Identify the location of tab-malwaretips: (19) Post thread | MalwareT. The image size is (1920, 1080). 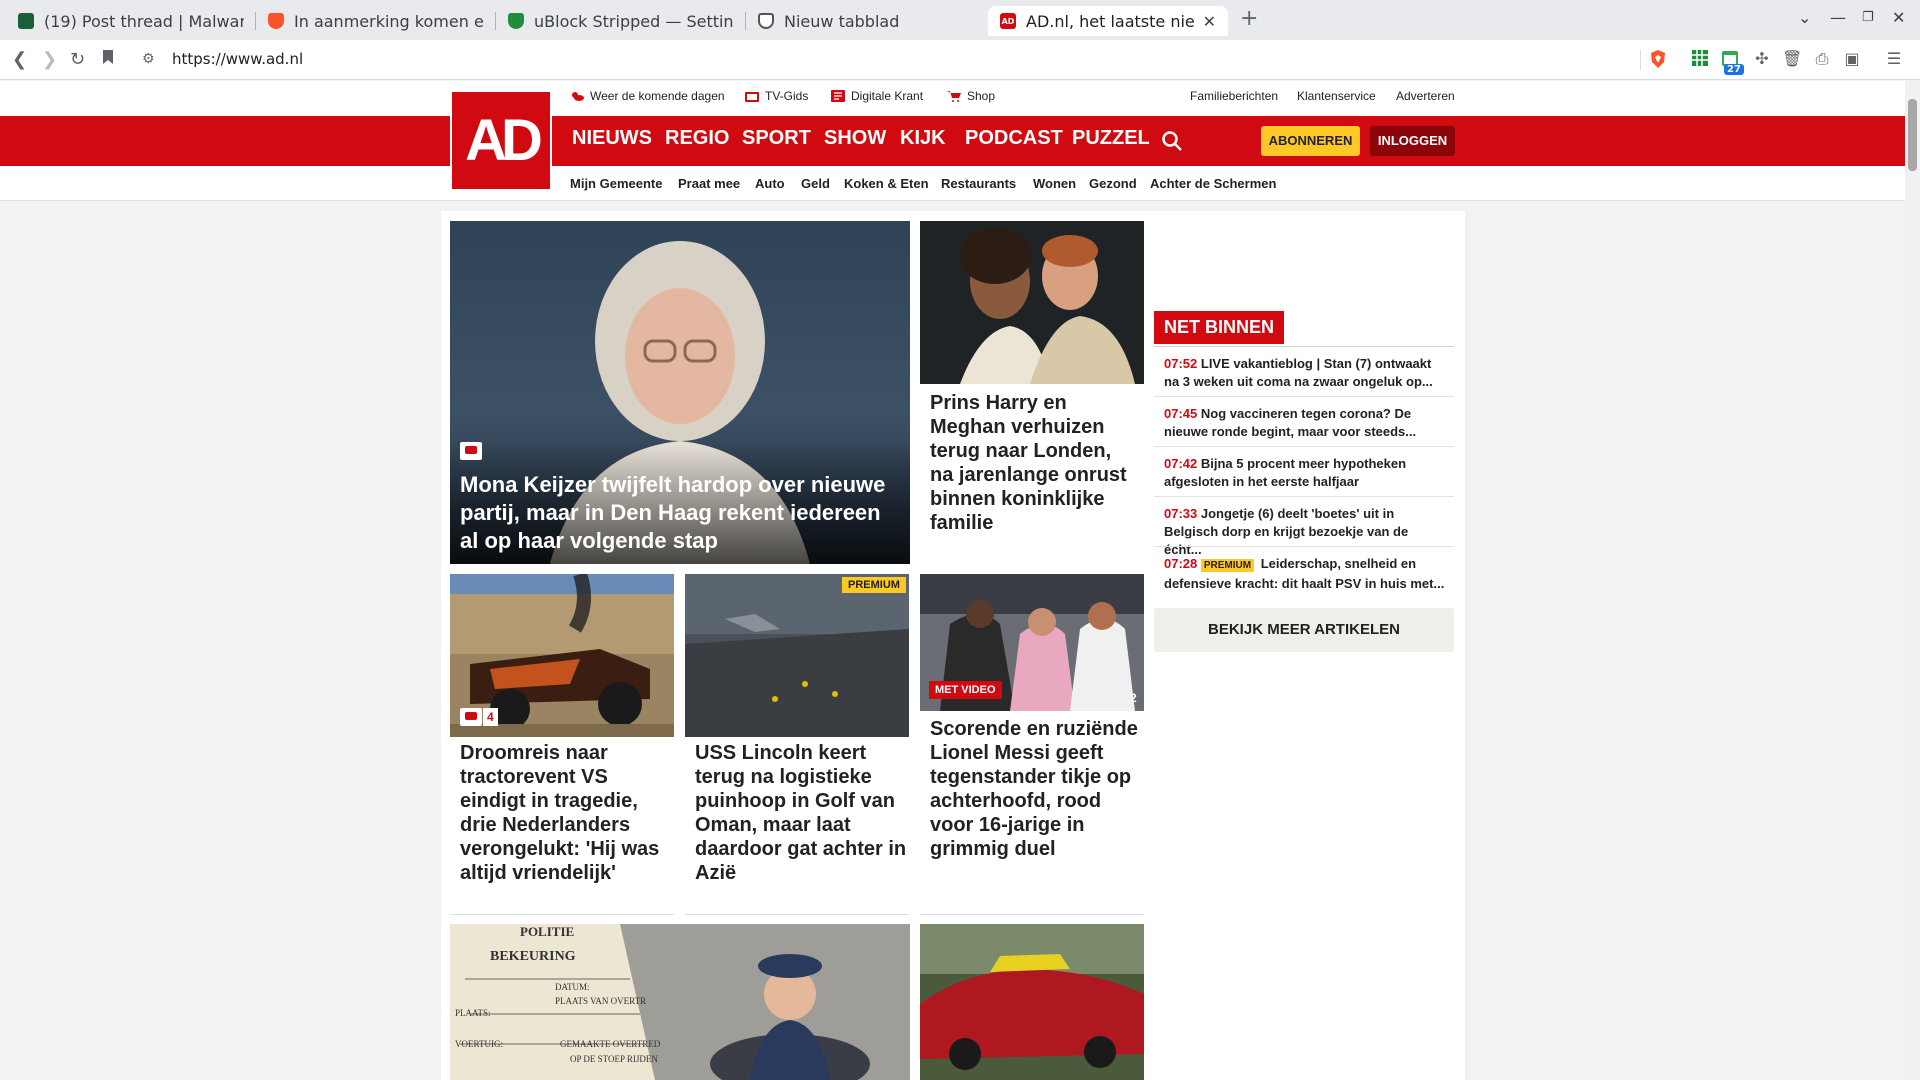
(131, 21).